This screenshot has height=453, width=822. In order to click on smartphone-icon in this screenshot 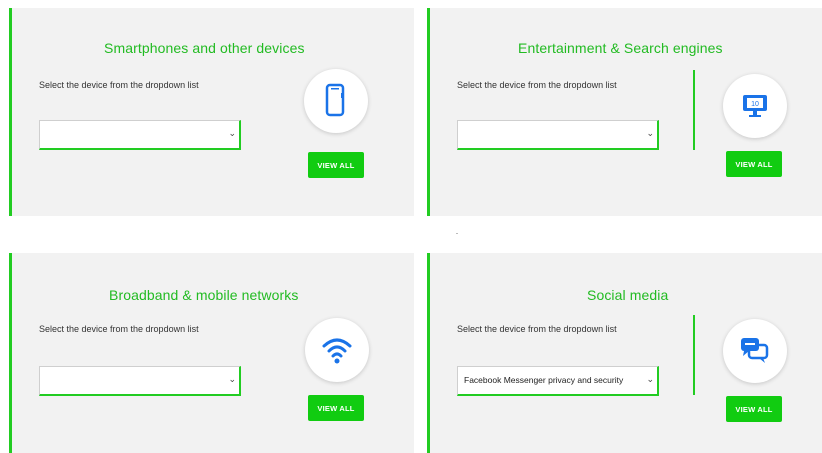, I will do `click(336, 101)`.